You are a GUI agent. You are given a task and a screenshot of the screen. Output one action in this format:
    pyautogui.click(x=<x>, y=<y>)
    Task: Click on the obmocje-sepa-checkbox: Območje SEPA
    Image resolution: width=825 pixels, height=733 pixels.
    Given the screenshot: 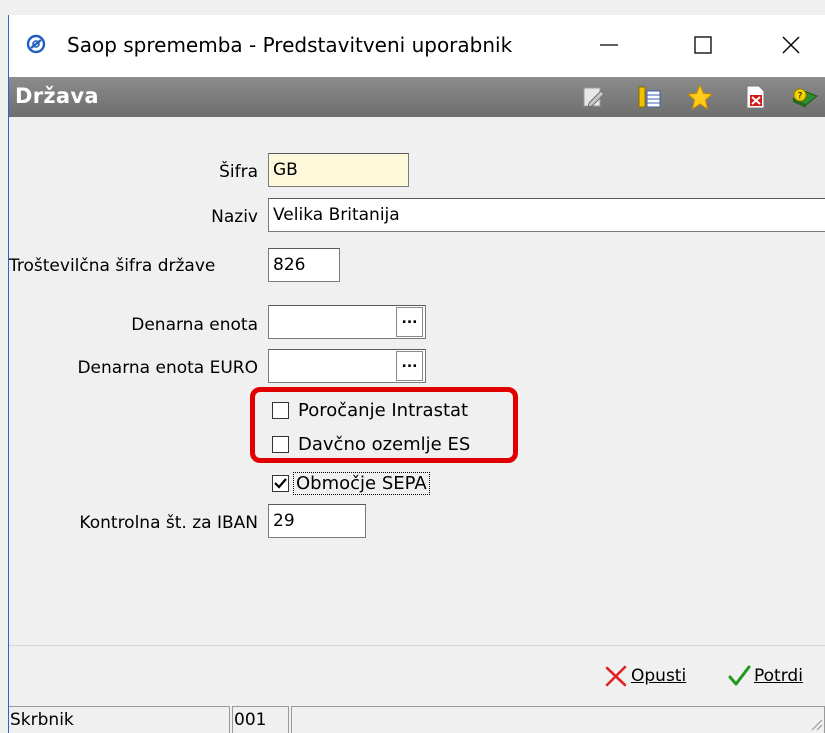 What is the action you would take?
    pyautogui.click(x=351, y=483)
    